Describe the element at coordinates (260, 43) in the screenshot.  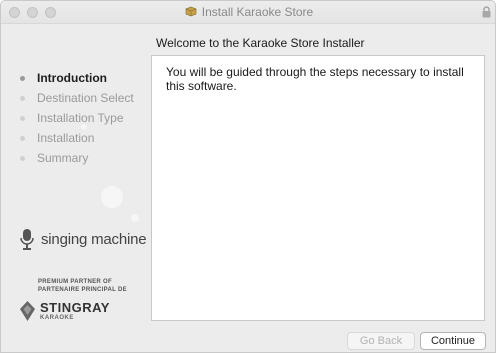
I see `page-heading: Welcome to the Karaoke Store Installer` at that location.